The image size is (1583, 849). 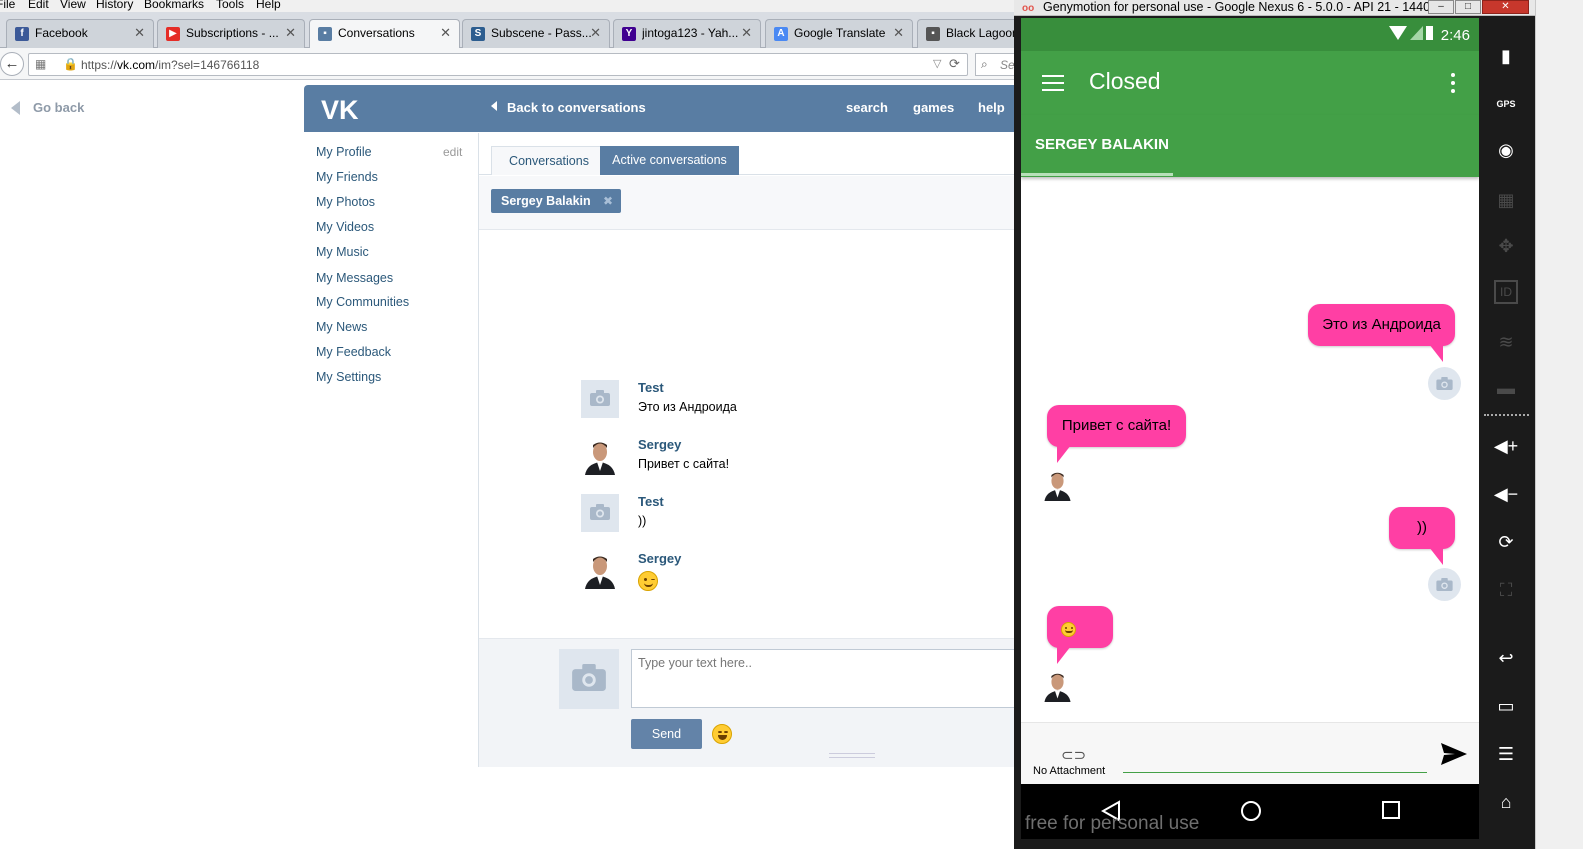 What do you see at coordinates (1453, 83) in the screenshot?
I see `overflow-menu-icon` at bounding box center [1453, 83].